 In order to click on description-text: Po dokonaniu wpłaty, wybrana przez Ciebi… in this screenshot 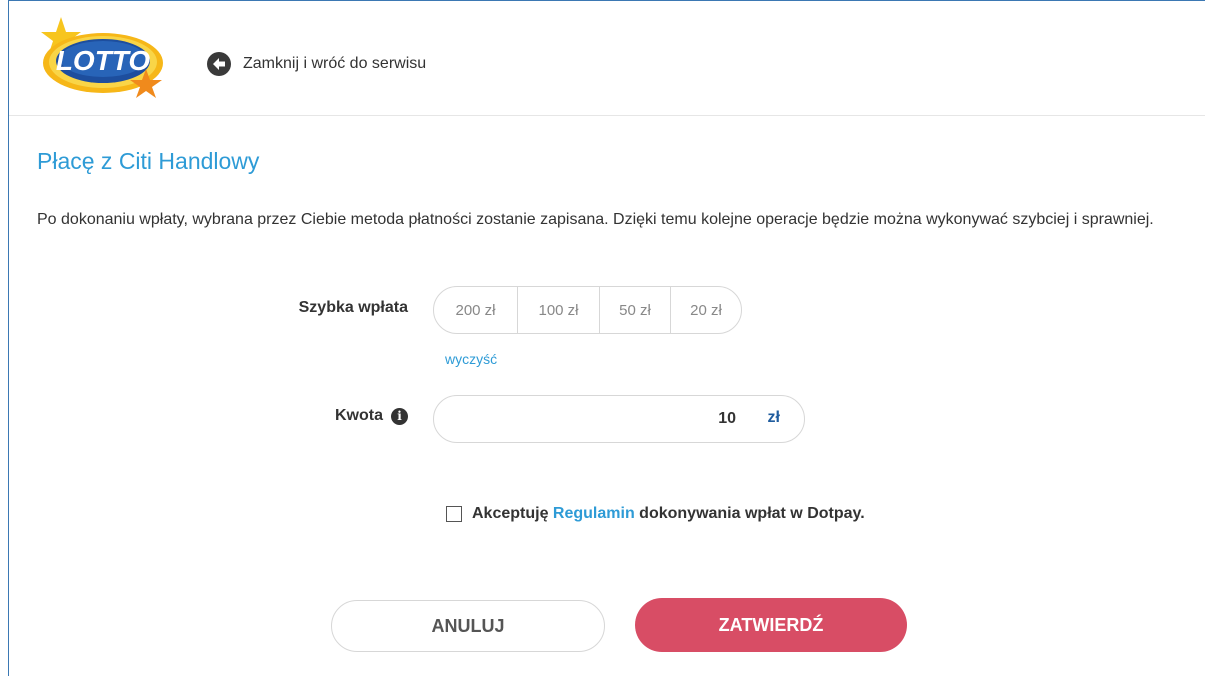, I will do `click(595, 219)`.